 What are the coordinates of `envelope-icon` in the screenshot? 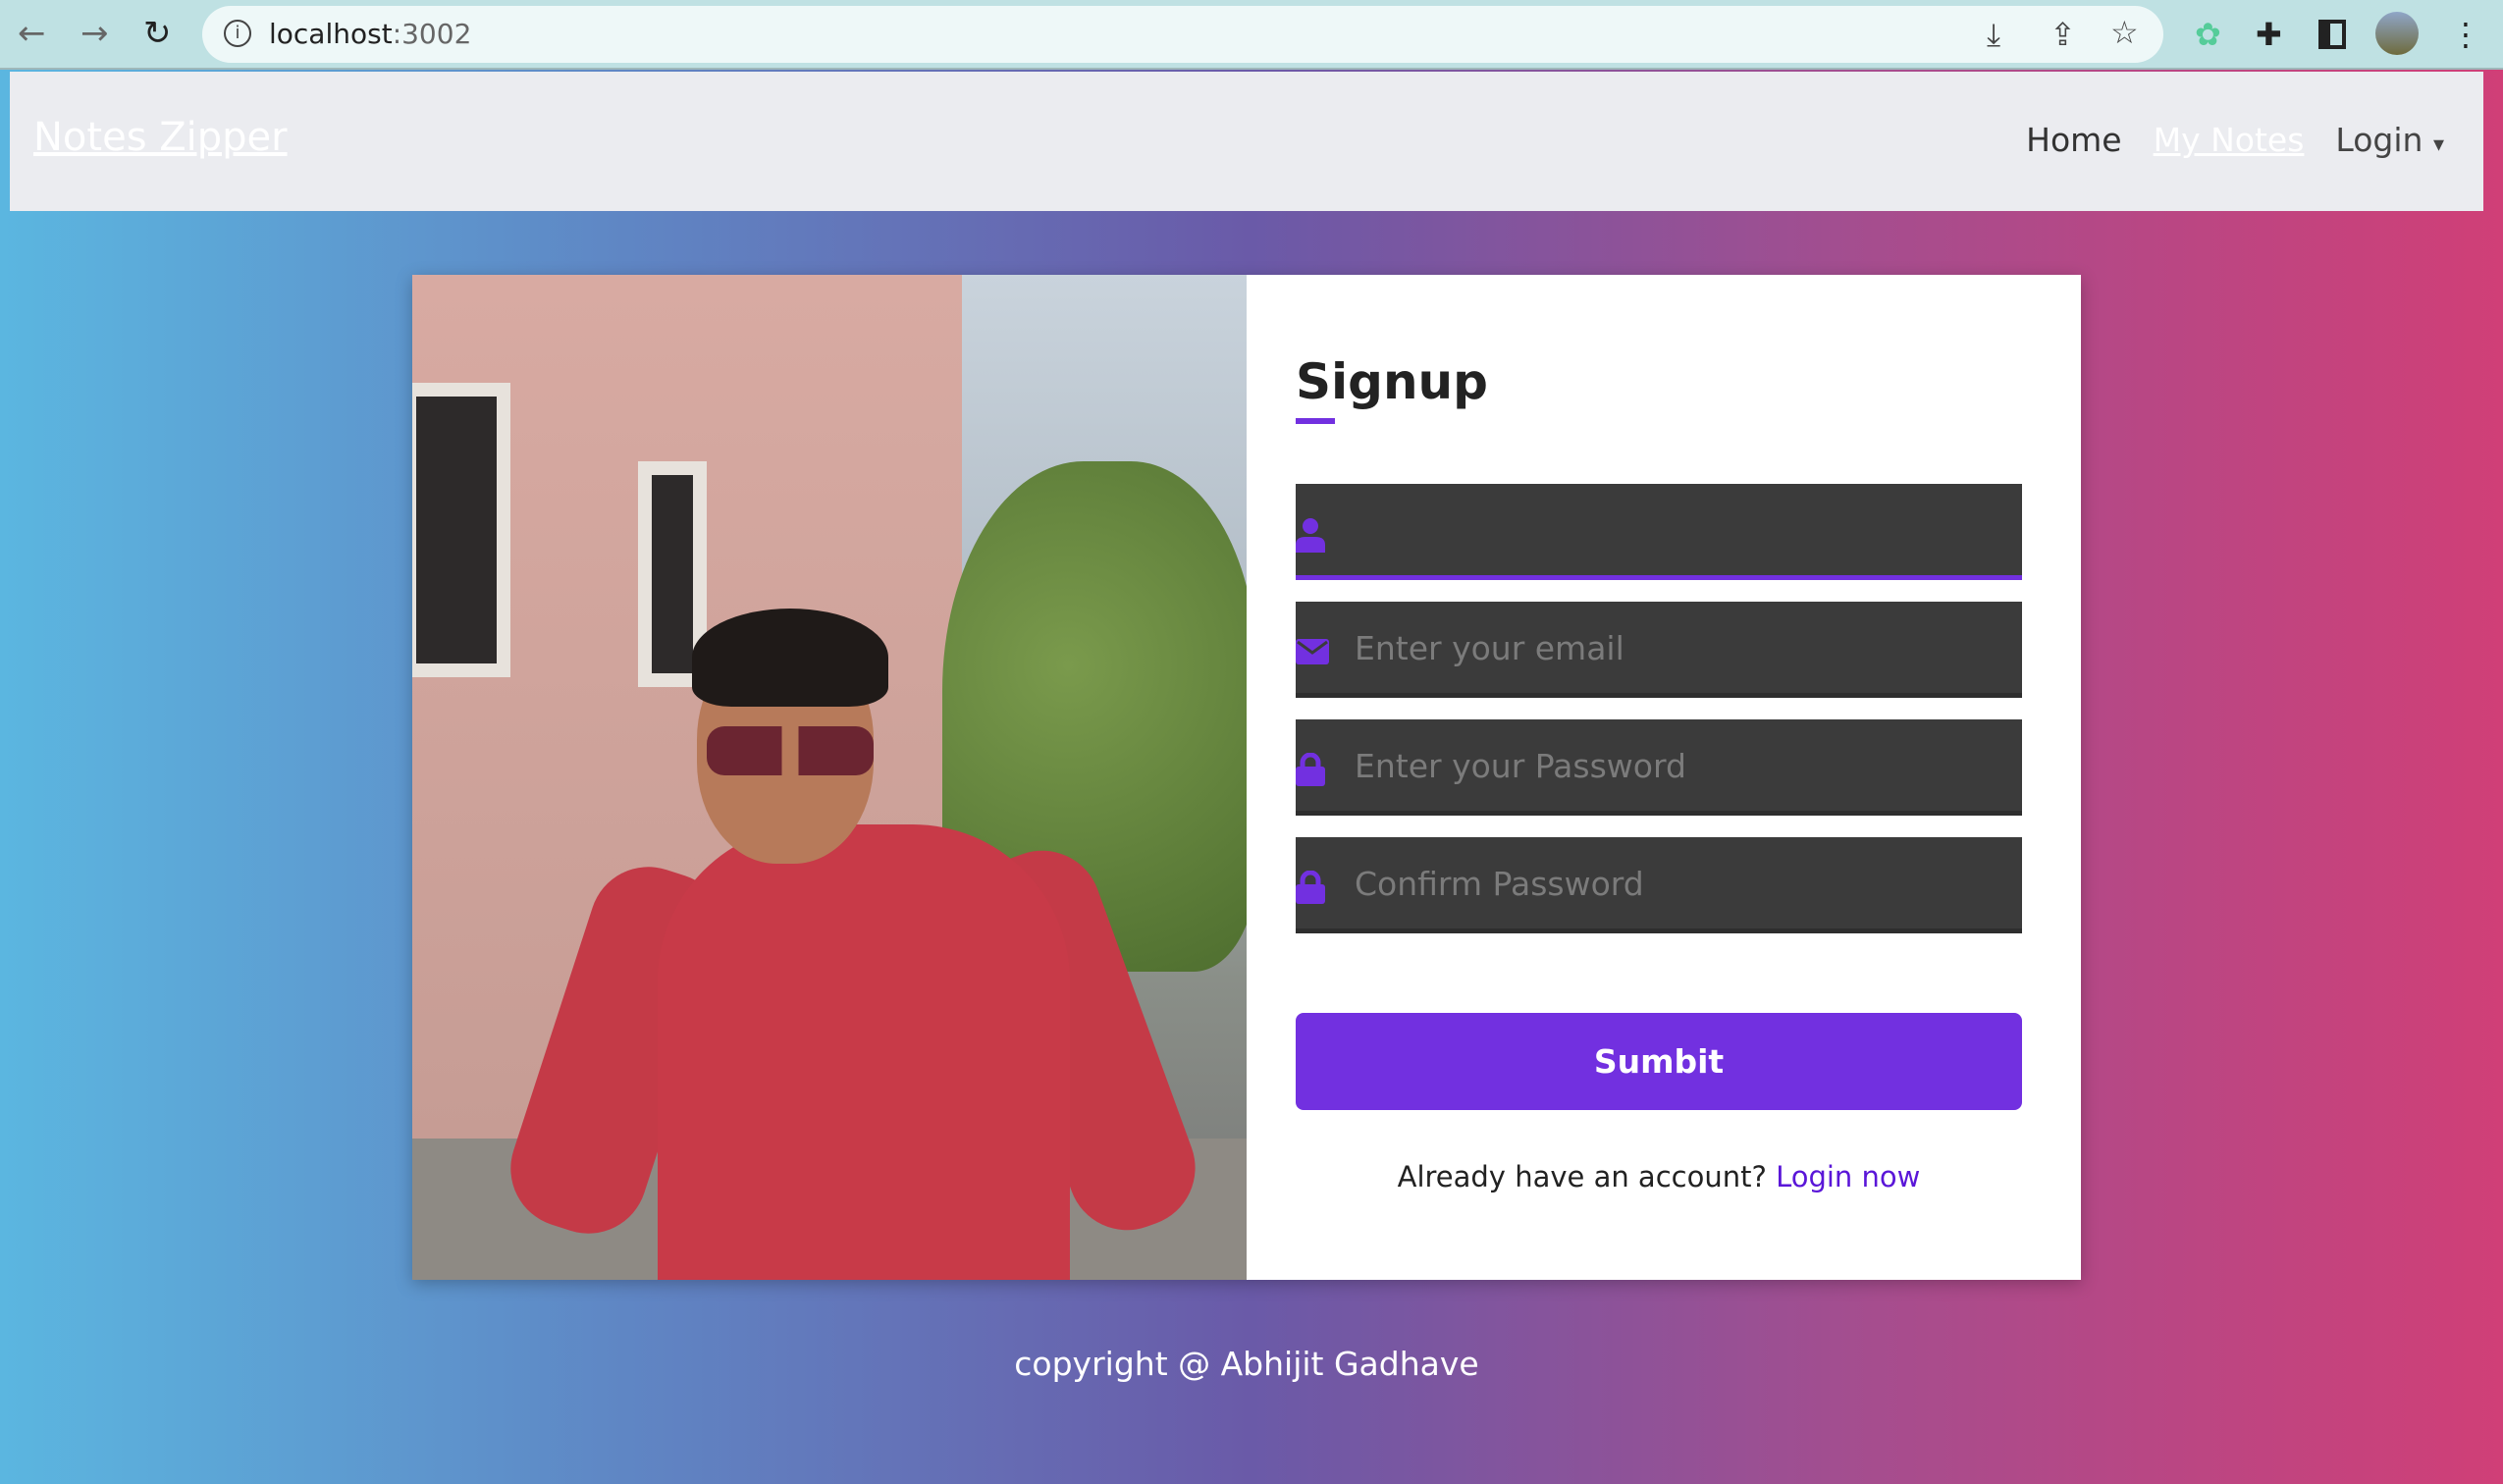 It's located at (1313, 652).